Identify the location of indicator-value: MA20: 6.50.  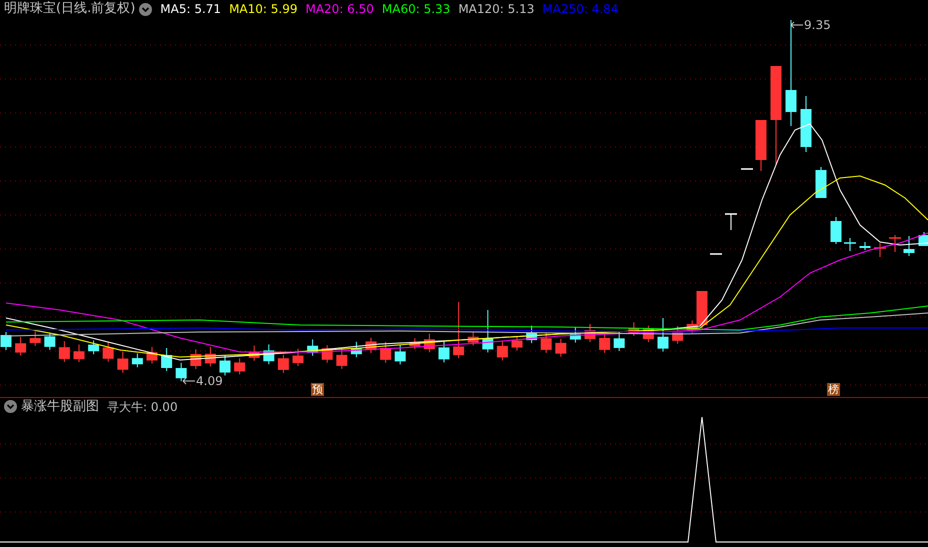
(339, 9).